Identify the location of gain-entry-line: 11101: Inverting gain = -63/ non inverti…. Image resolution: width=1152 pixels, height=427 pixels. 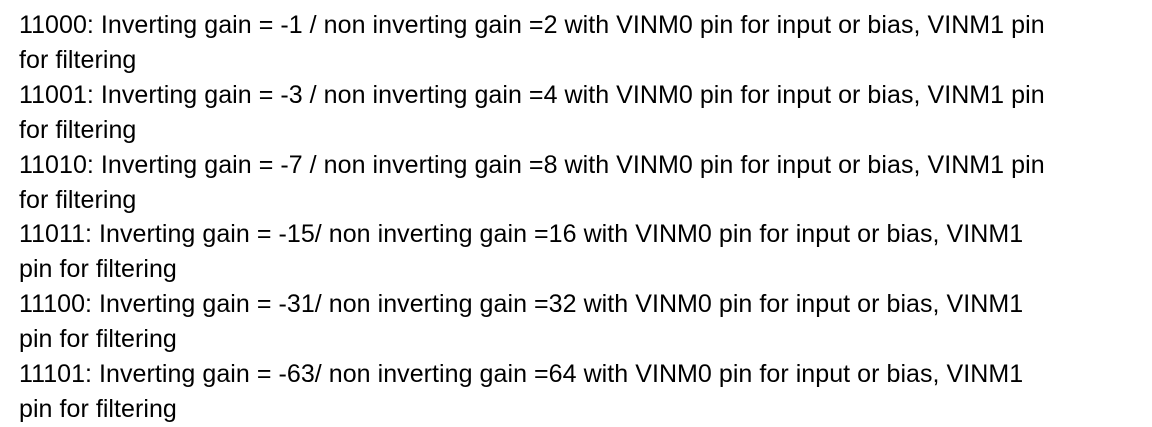
(521, 374).